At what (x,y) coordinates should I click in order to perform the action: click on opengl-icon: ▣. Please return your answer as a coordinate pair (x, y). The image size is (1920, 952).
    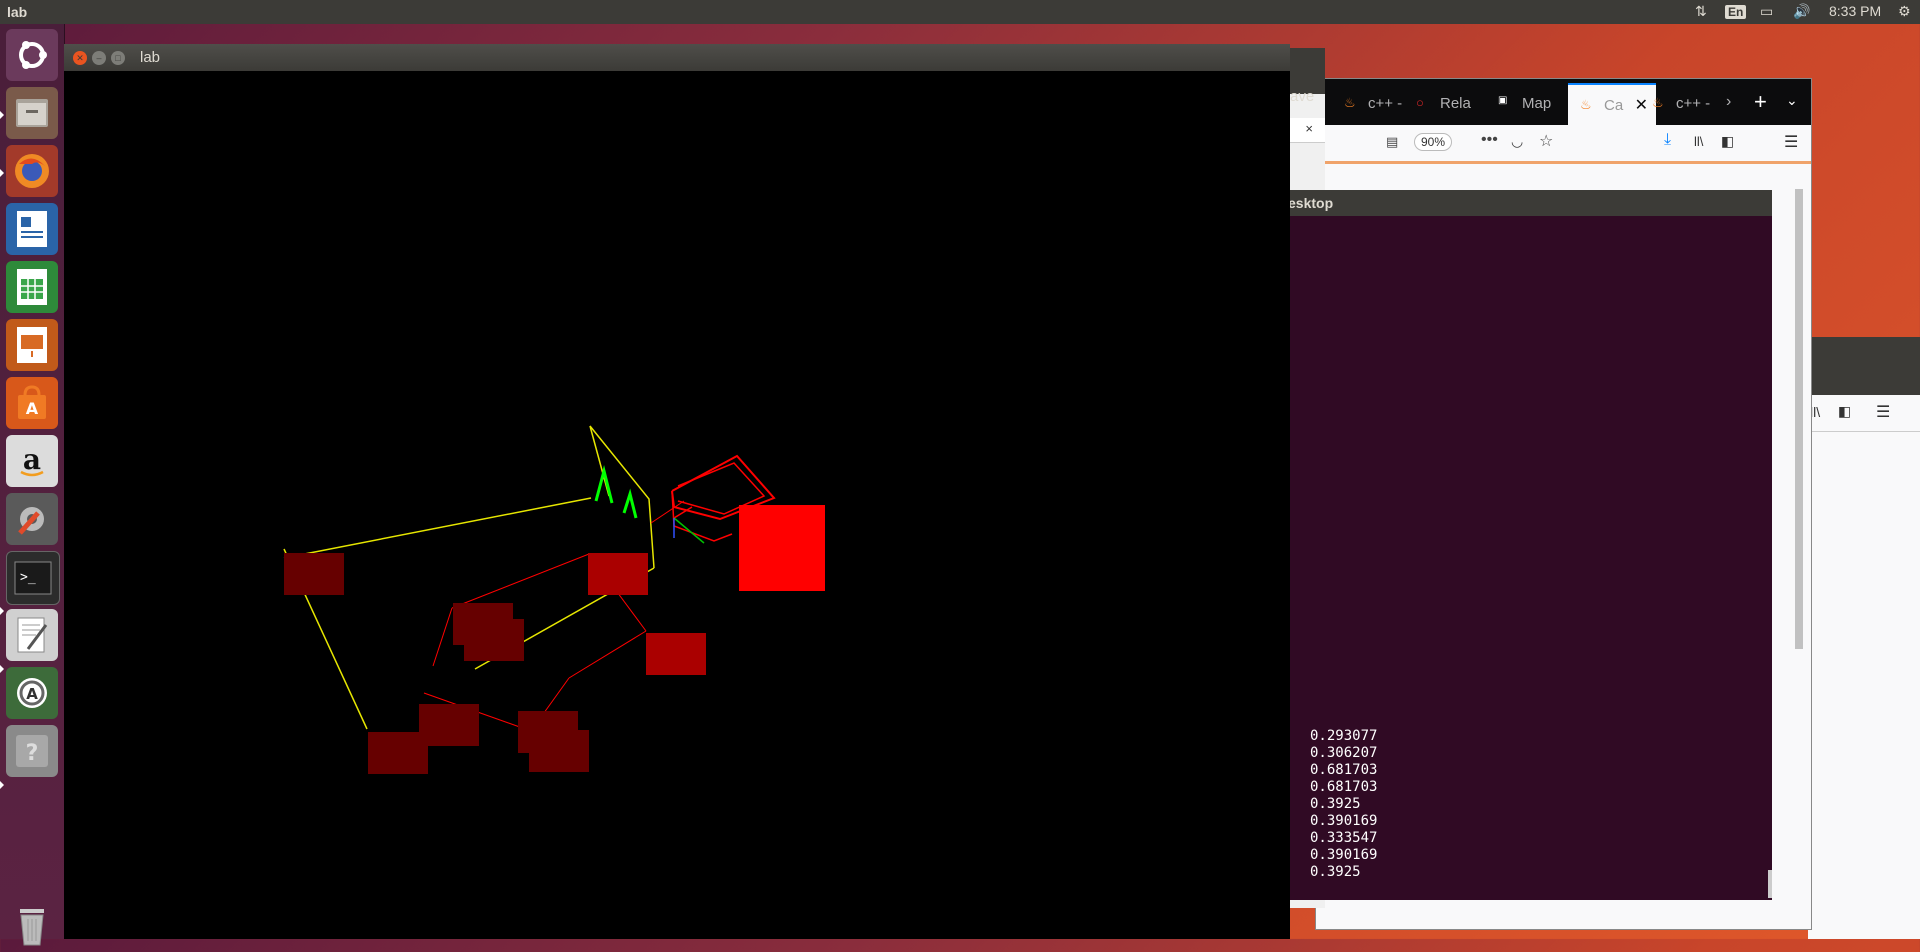
    Looking at the image, I should click on (1503, 100).